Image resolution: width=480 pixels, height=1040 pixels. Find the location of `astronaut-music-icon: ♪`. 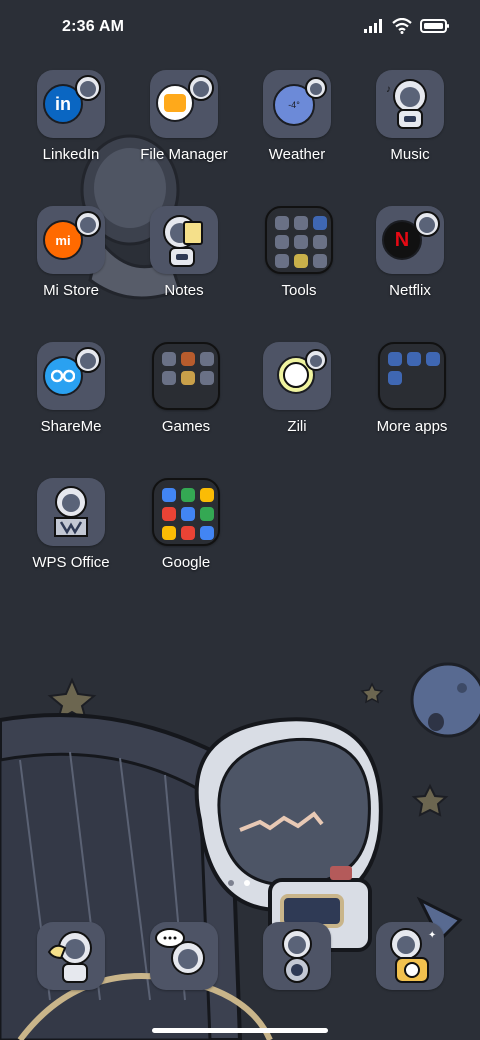

astronaut-music-icon: ♪ is located at coordinates (406, 104).